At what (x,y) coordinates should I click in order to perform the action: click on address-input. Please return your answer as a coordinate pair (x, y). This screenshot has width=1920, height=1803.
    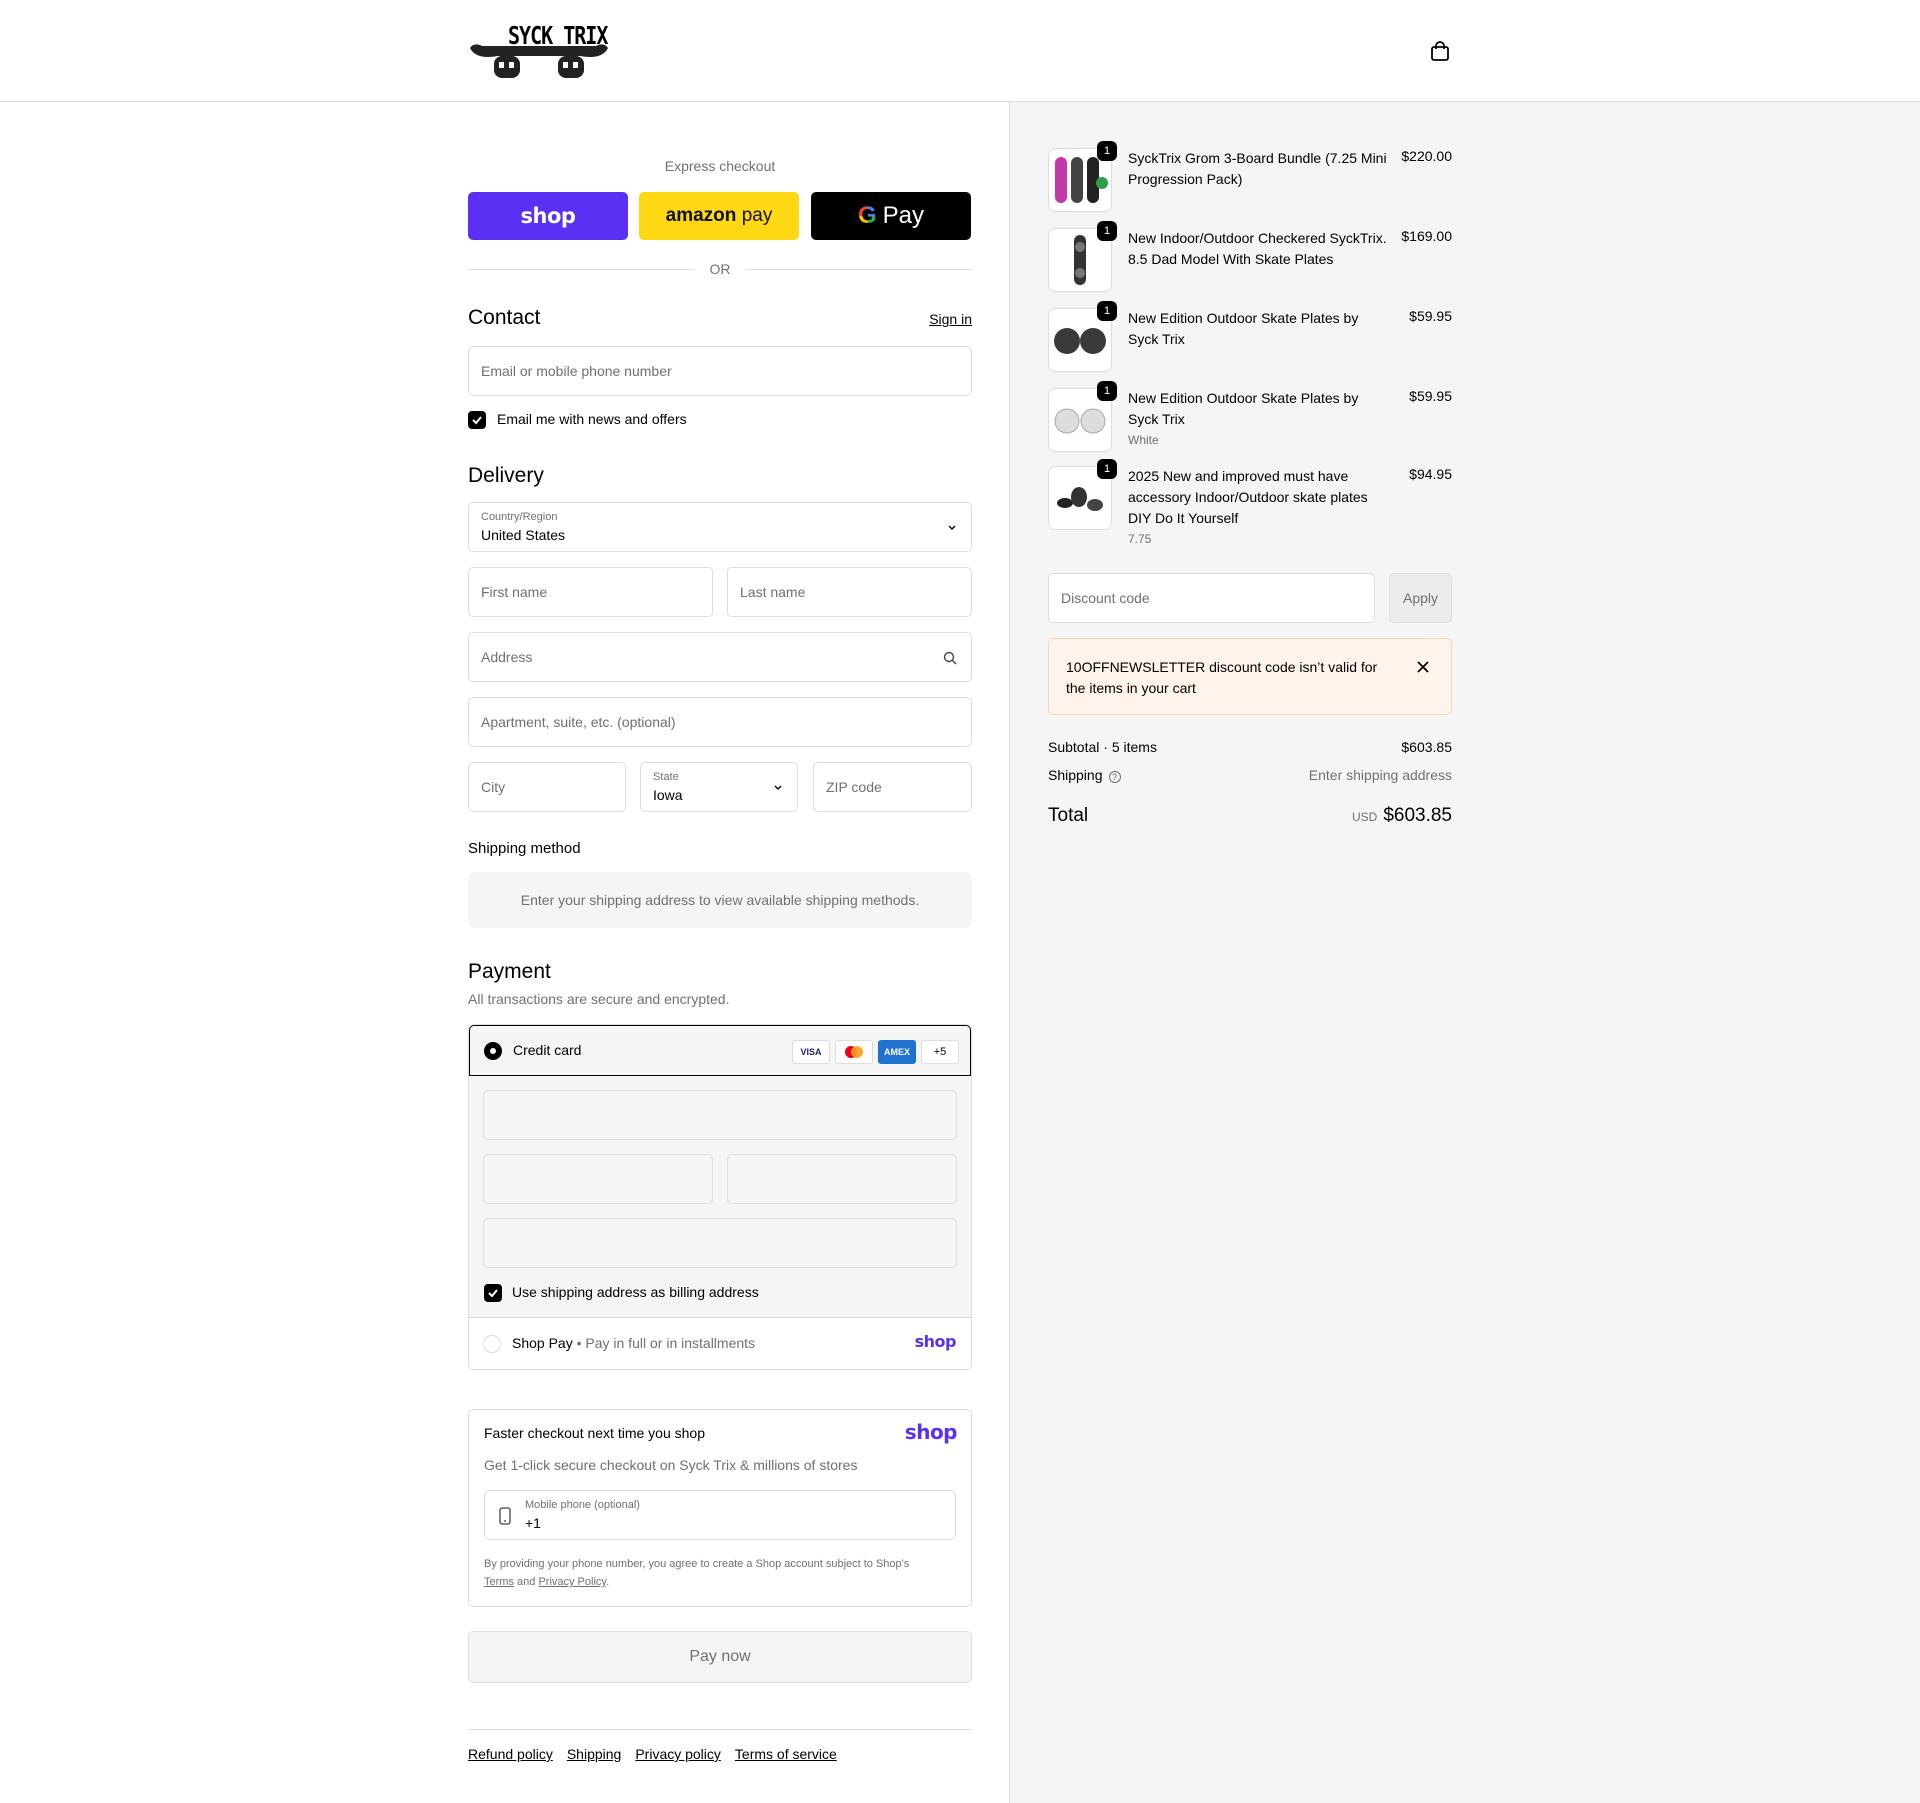
    Looking at the image, I should click on (720, 657).